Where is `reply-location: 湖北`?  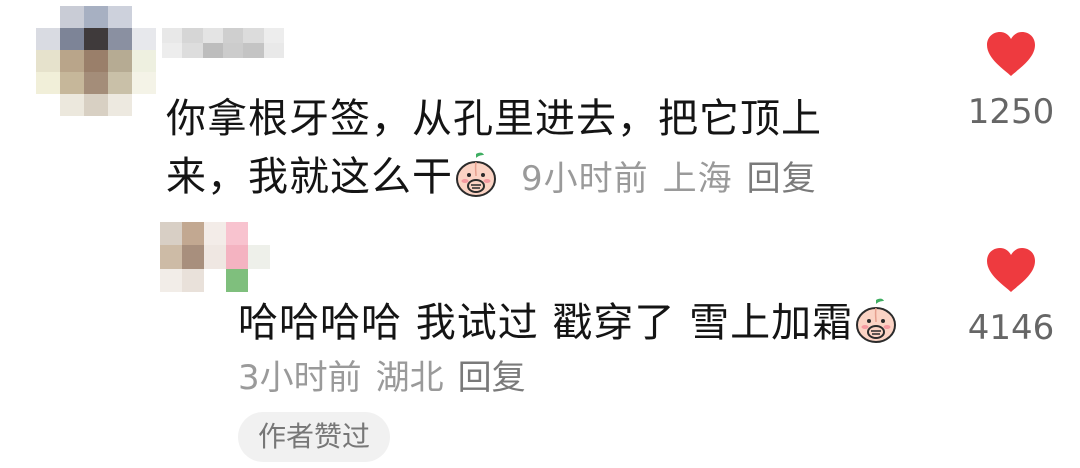 reply-location: 湖北 is located at coordinates (409, 378).